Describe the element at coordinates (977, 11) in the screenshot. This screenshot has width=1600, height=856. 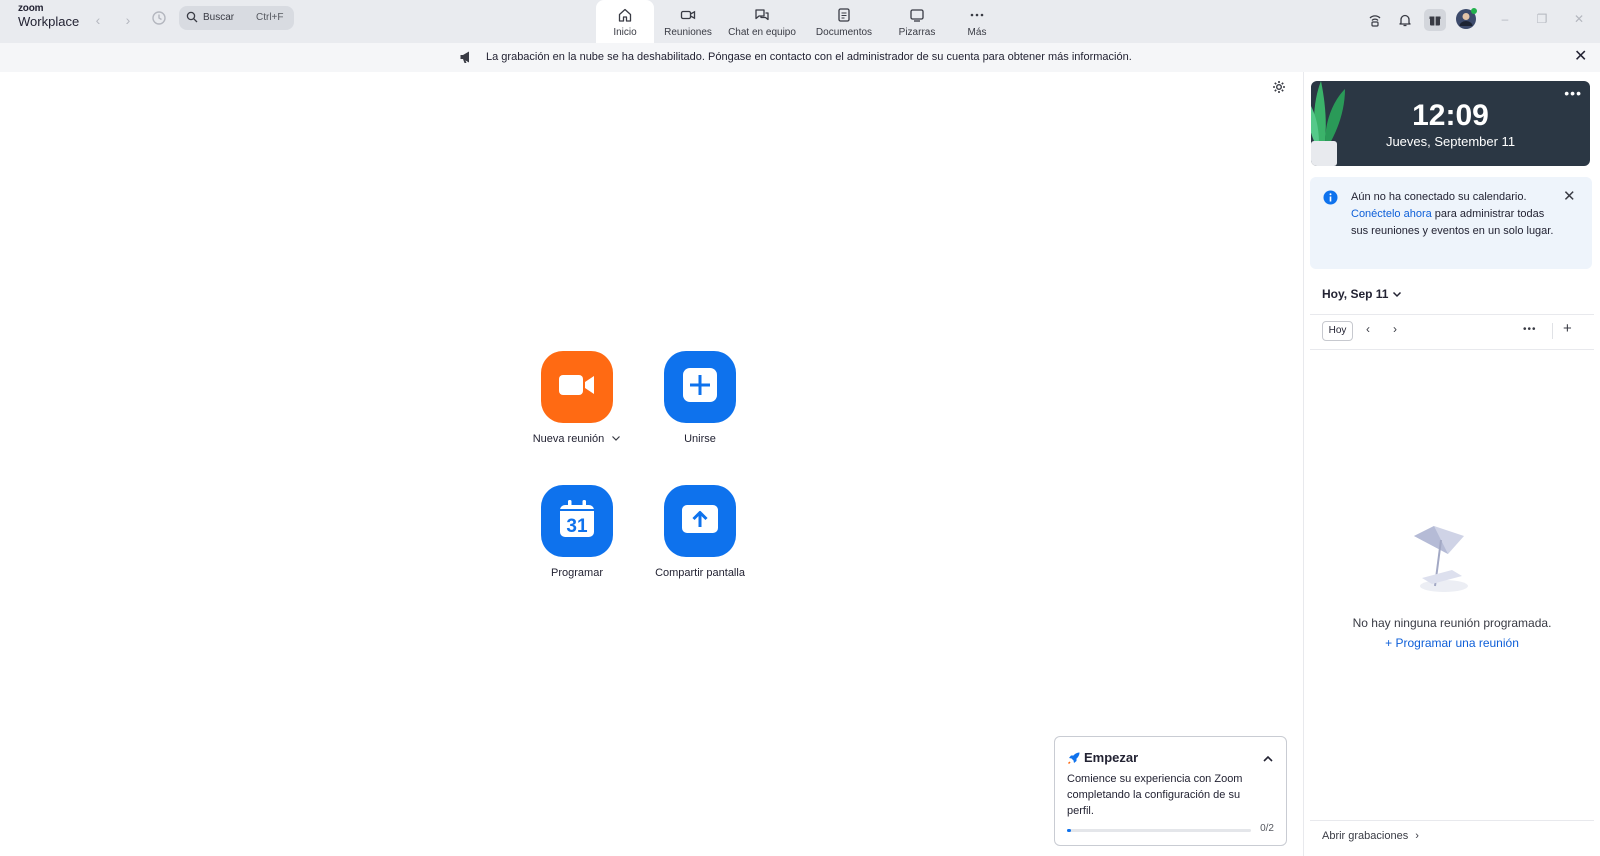
I see `more-icon` at that location.